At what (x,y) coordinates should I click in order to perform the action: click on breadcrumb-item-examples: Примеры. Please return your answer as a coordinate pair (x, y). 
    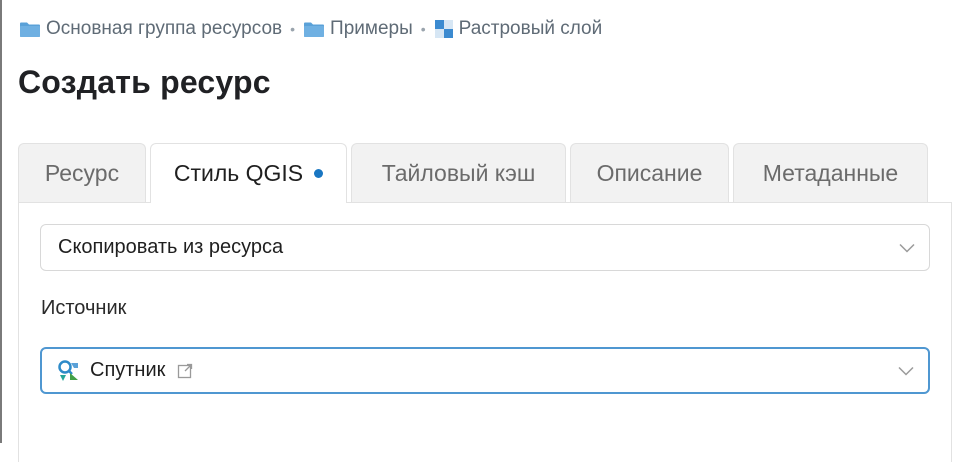
    Looking at the image, I should click on (358, 29).